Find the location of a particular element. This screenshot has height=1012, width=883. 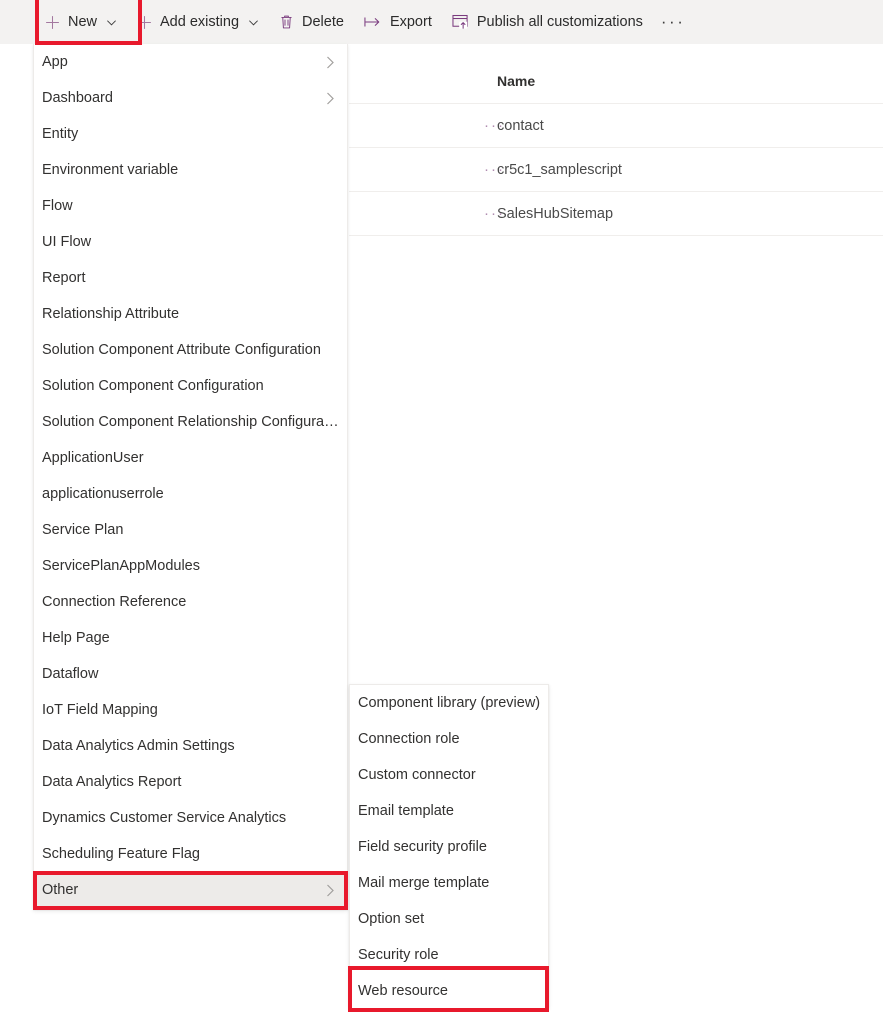

publish-icon is located at coordinates (460, 22).